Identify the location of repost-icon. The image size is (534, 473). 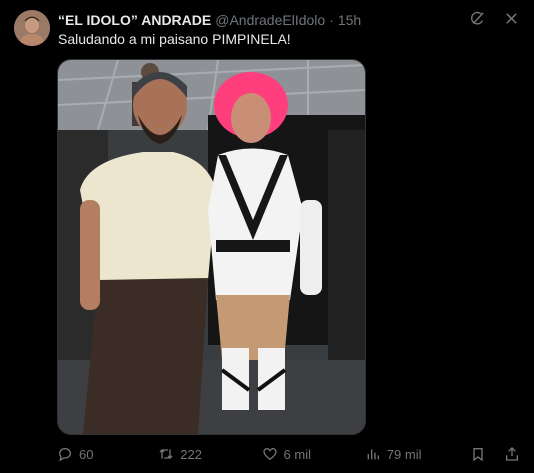
(166, 454).